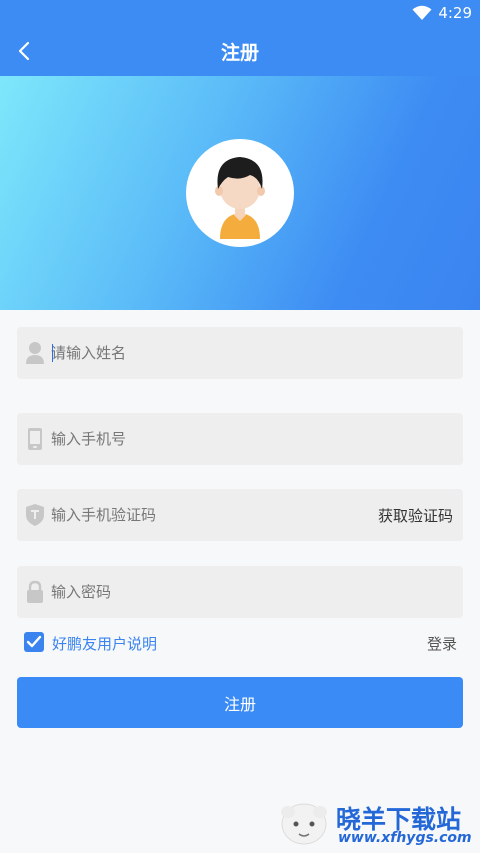 Image resolution: width=480 pixels, height=853 pixels. I want to click on text-caret, so click(52, 353).